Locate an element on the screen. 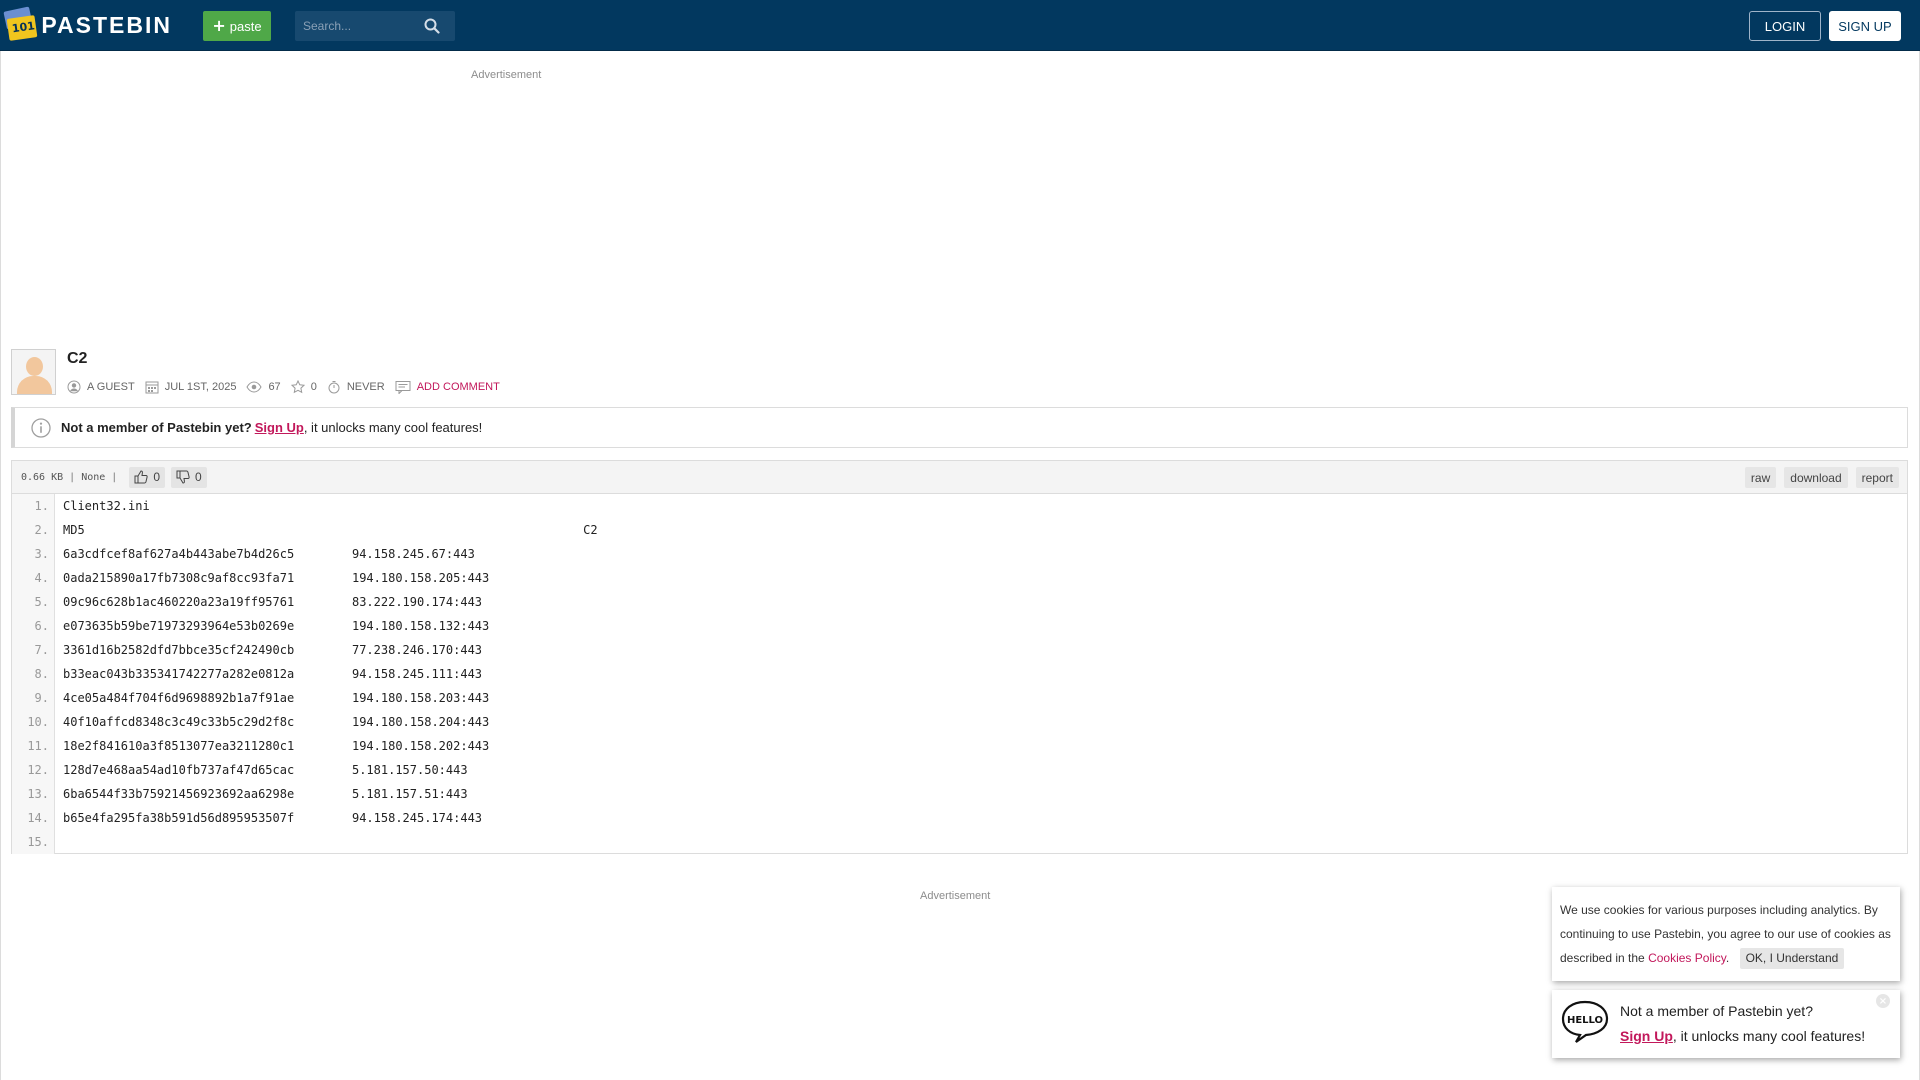 This screenshot has height=1080, width=1920. new-paste-label: paste is located at coordinates (245, 26).